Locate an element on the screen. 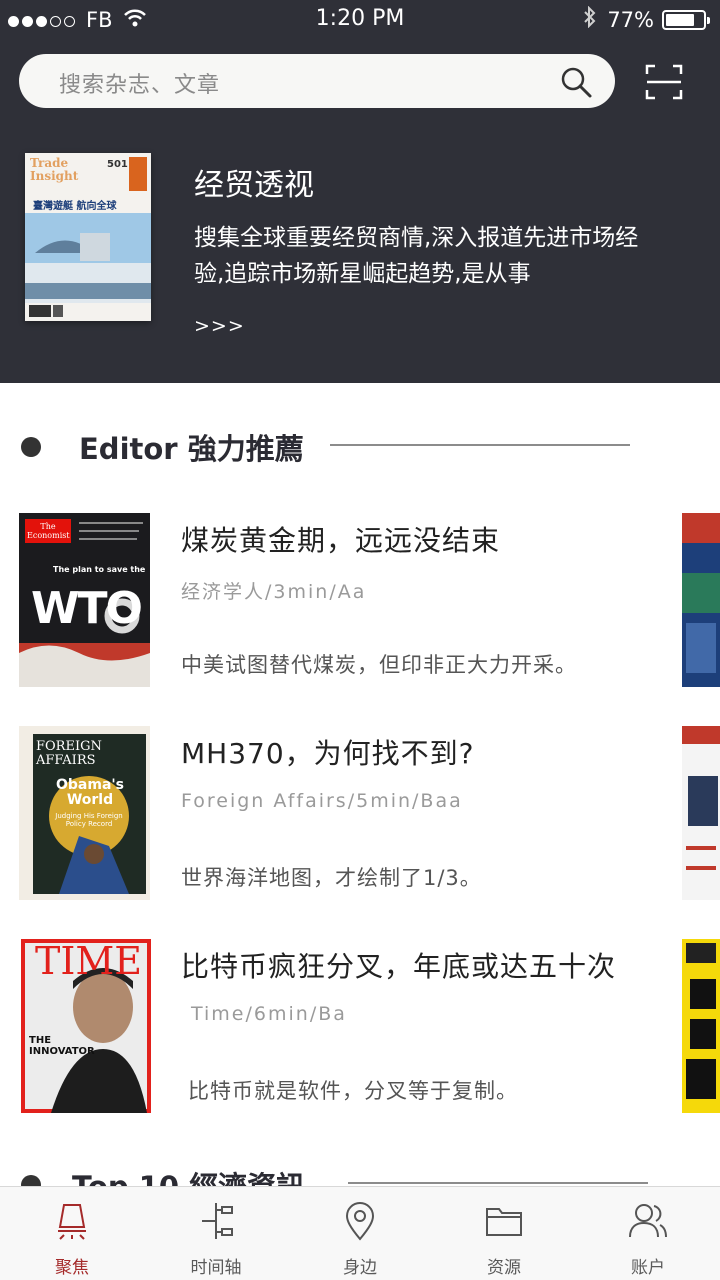  article-description: 比特币就是软件，分叉等于复制。 is located at coordinates (353, 1091).